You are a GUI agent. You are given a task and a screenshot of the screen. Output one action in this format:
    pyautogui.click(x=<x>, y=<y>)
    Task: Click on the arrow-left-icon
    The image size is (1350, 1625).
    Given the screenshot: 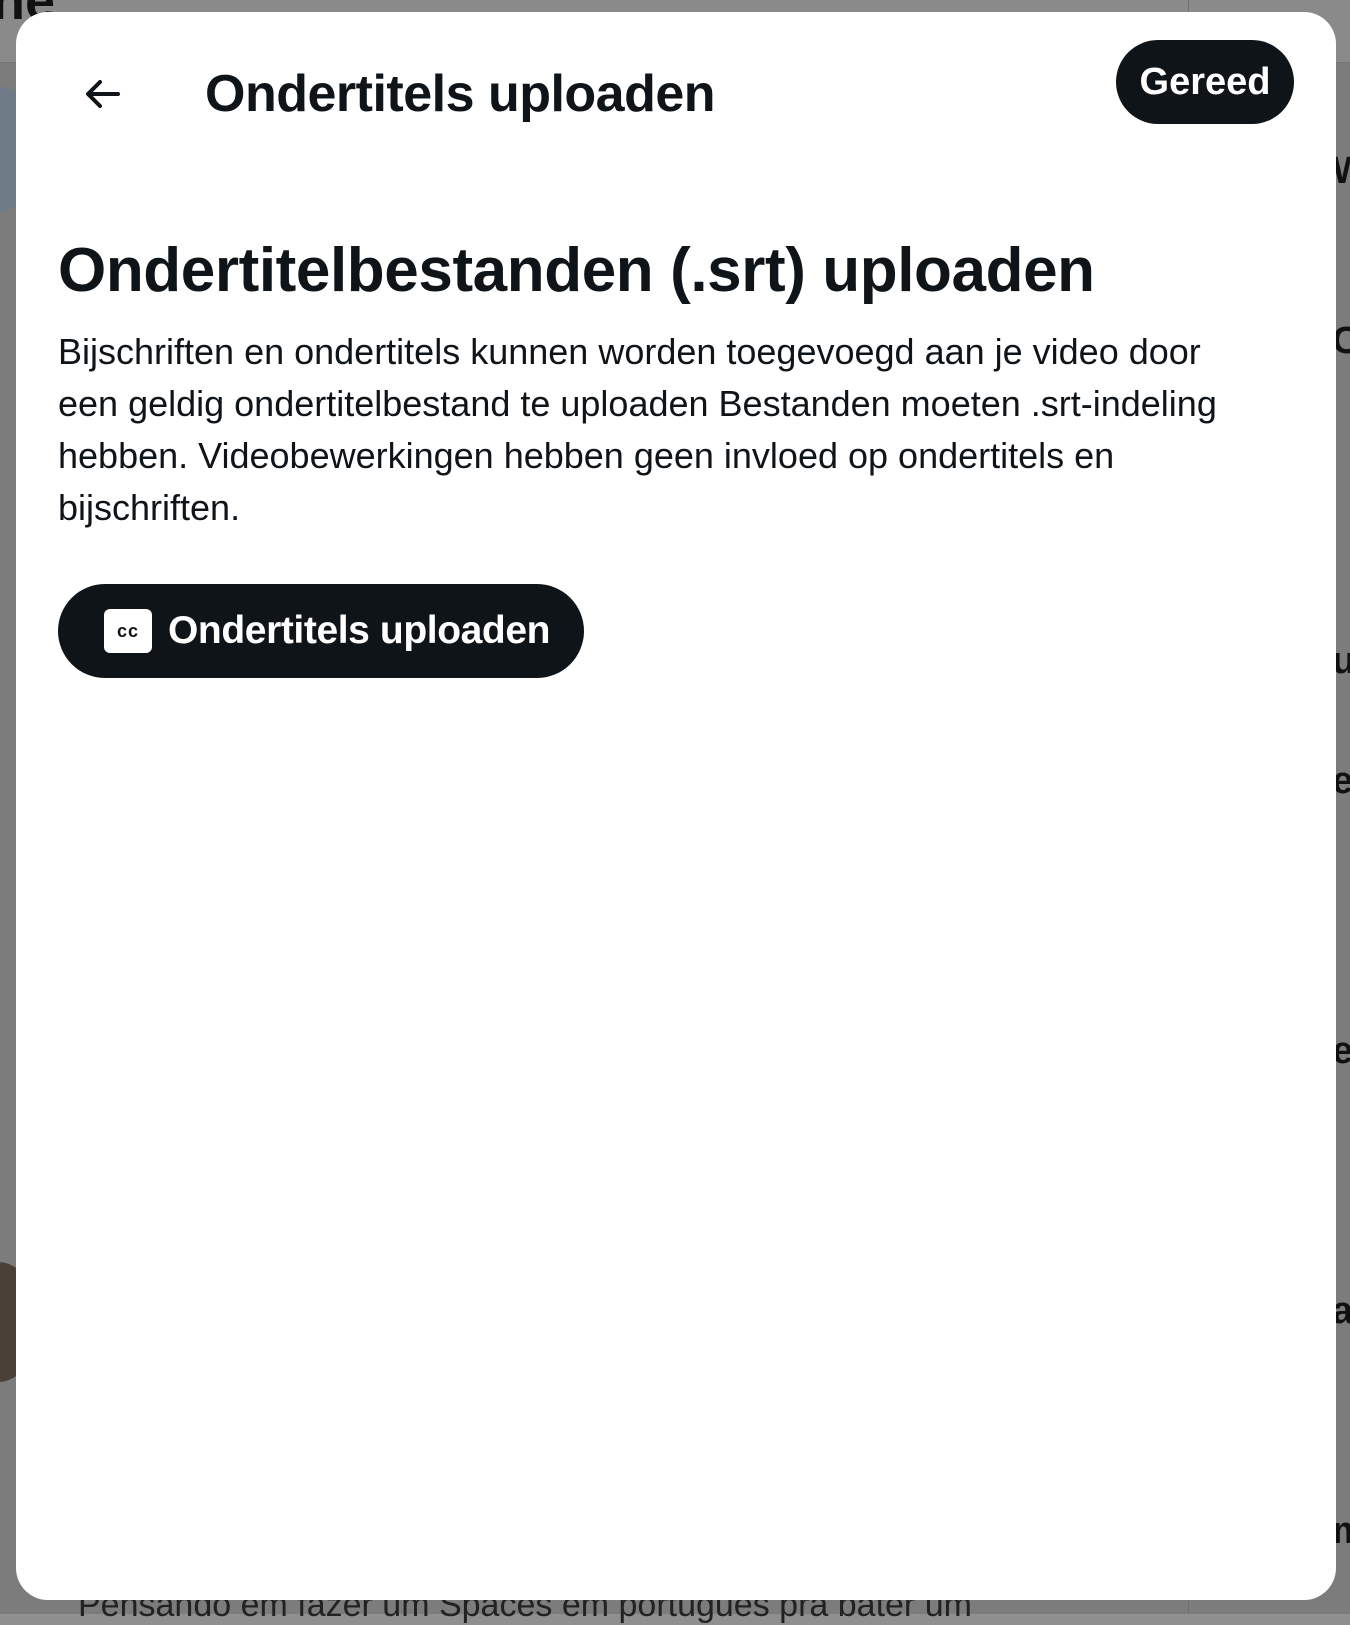 What is the action you would take?
    pyautogui.click(x=103, y=94)
    